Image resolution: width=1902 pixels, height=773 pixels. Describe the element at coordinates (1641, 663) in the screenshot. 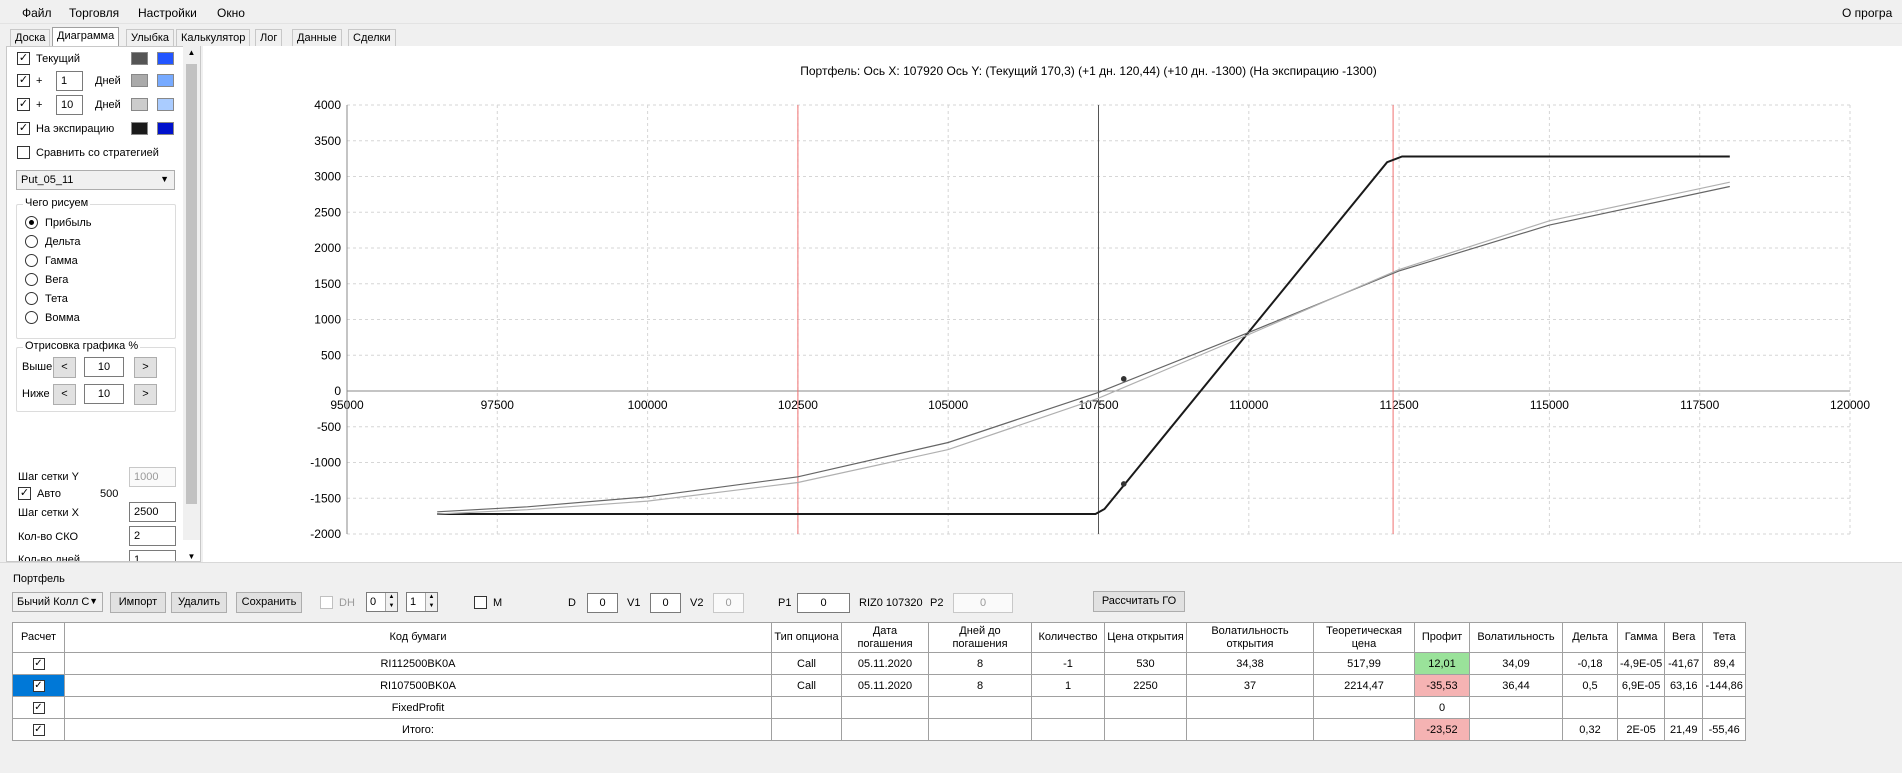

I see `cell-gamma: -4,9E-05` at that location.